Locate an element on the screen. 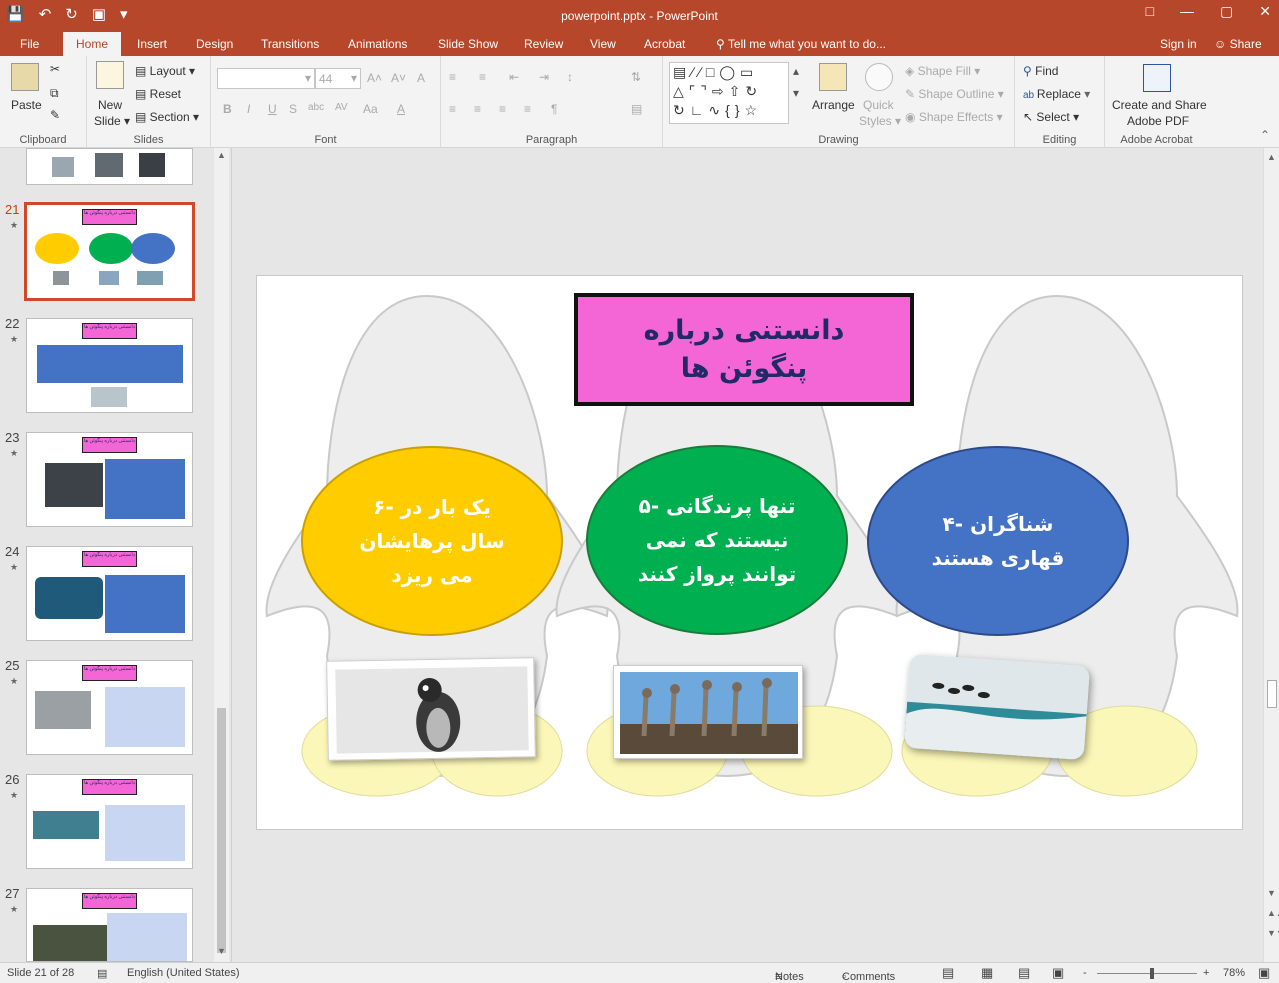 This screenshot has height=983, width=1279. thumbnail-slide-21: دانستنی درباره پنگوئن ها is located at coordinates (109, 251).